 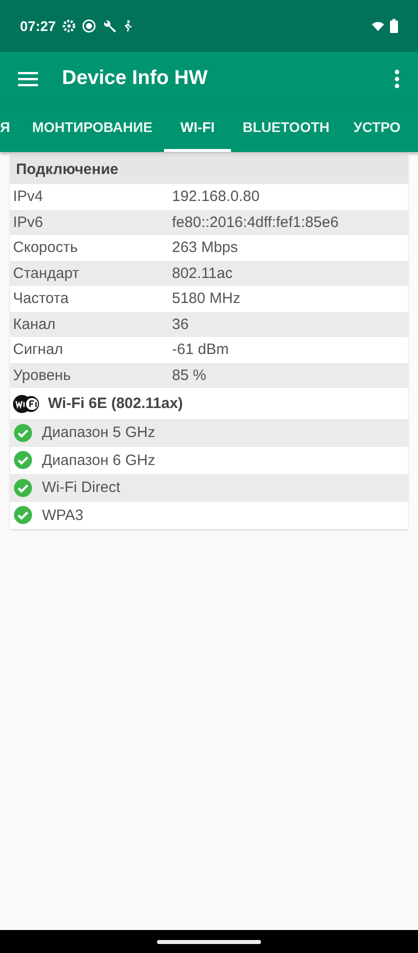 What do you see at coordinates (209, 942) in the screenshot?
I see `home-handle` at bounding box center [209, 942].